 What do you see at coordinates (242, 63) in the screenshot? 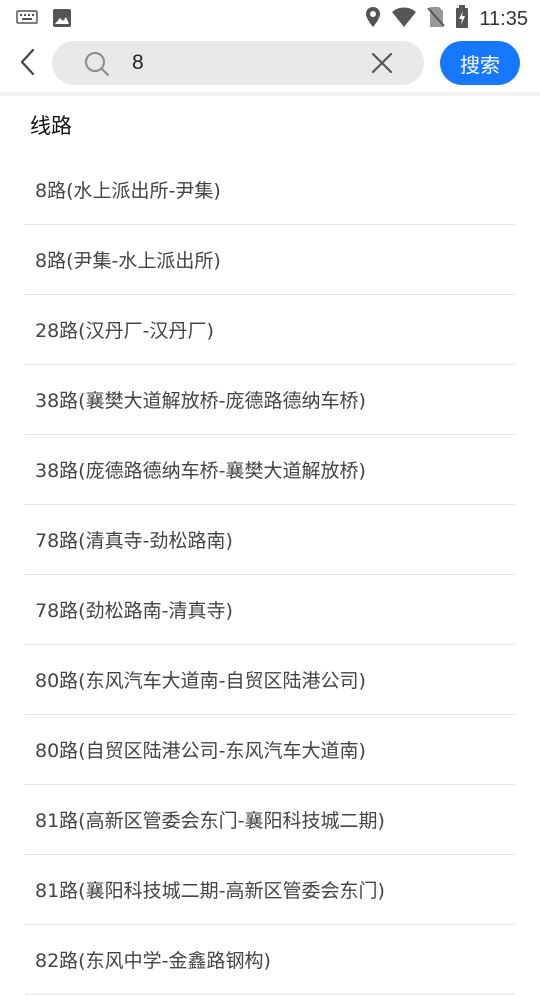
I see `search-input` at bounding box center [242, 63].